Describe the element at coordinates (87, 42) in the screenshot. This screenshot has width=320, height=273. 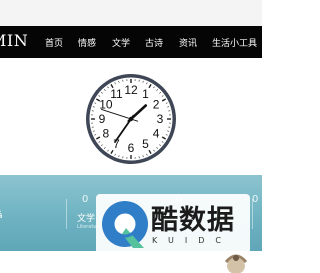
I see `nav-item-emotion: 情感` at that location.